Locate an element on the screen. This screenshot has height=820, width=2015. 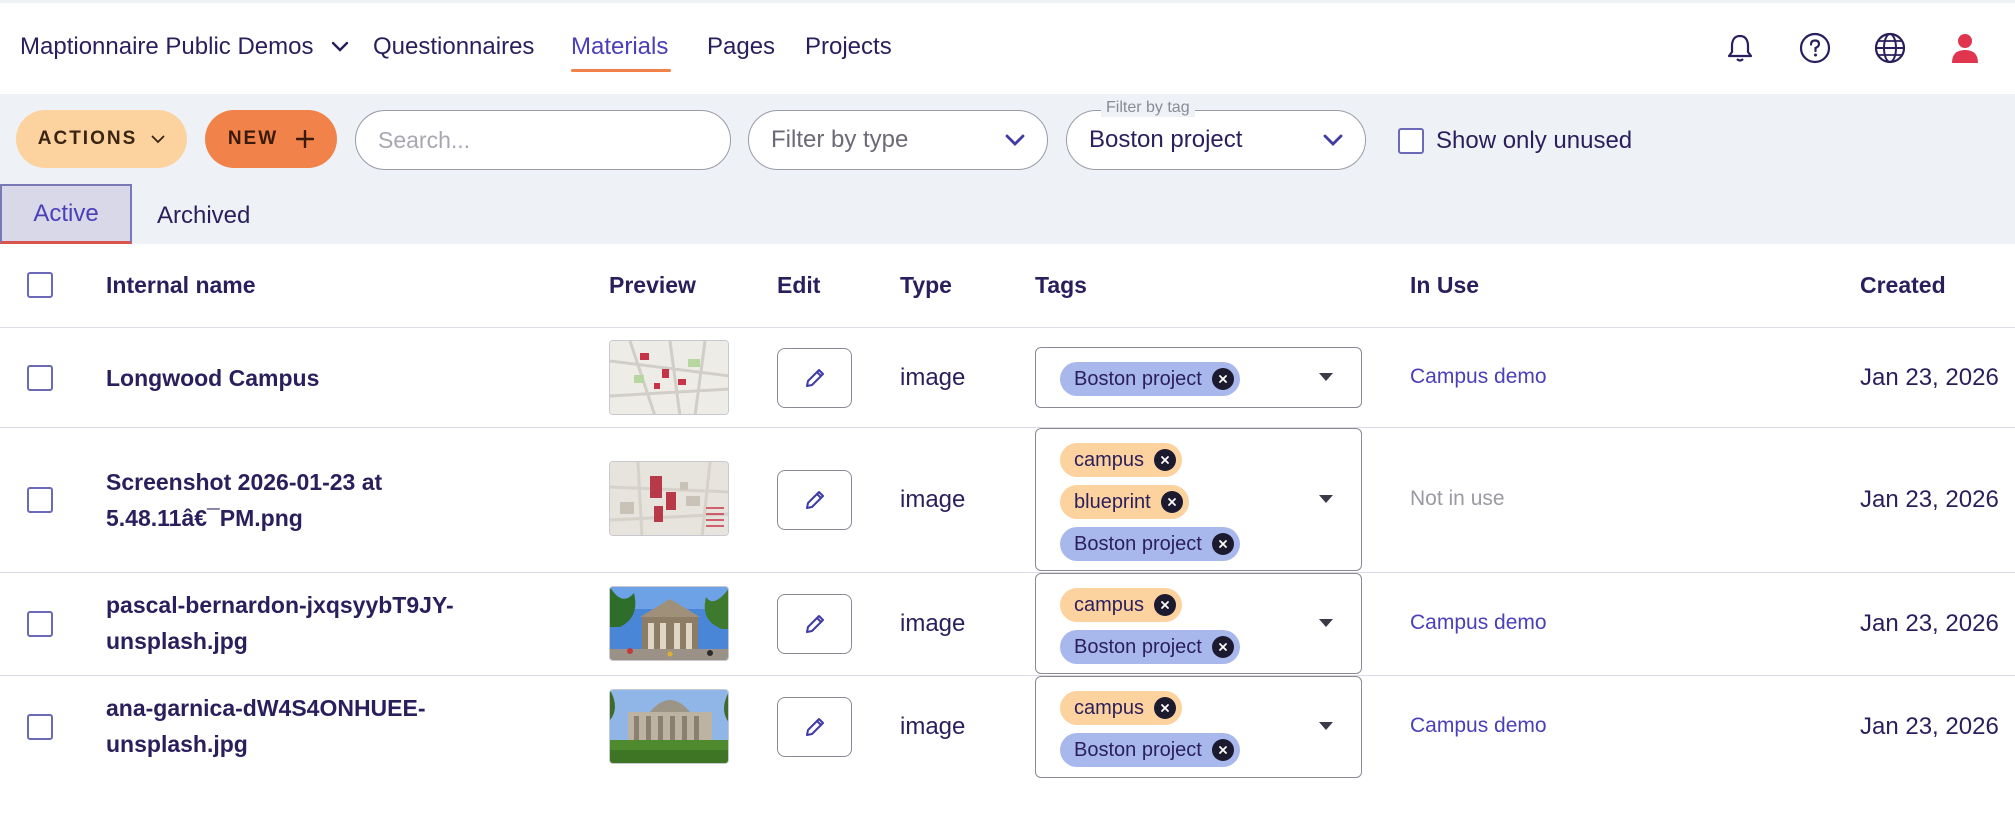
search-input is located at coordinates (543, 140).